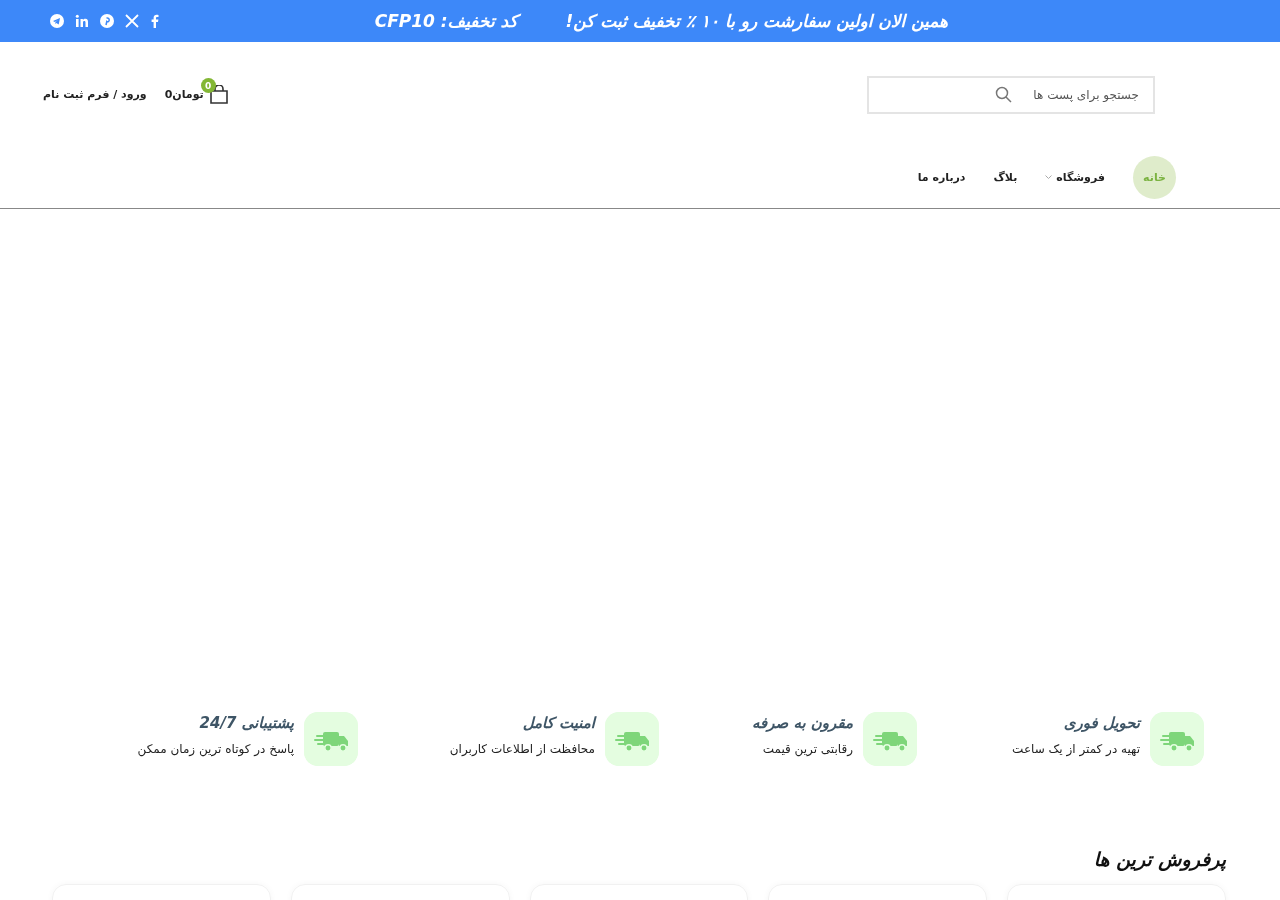 This screenshot has width=1280, height=900. I want to click on feature-title: پشتیبانی 24/7, so click(246, 723).